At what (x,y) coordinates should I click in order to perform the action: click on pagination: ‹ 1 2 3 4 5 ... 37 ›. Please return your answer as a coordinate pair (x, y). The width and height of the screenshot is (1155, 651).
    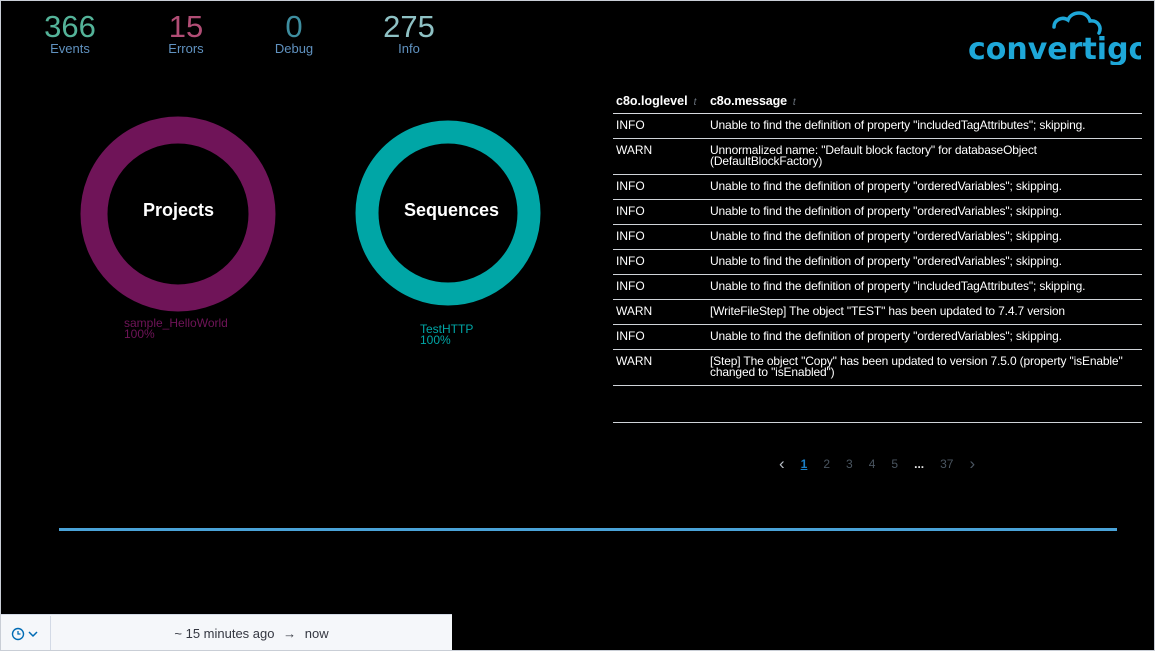
    Looking at the image, I should click on (877, 464).